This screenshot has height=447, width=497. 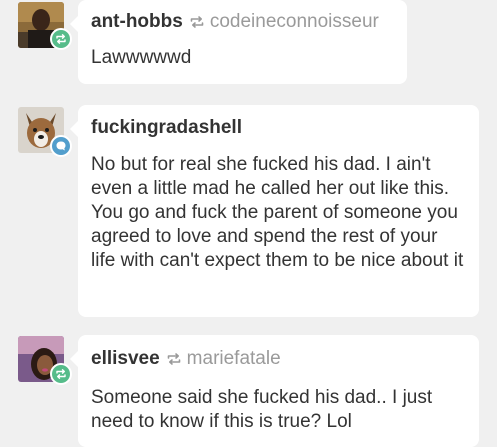 I want to click on note-text: Lawwwwwd, so click(x=141, y=57).